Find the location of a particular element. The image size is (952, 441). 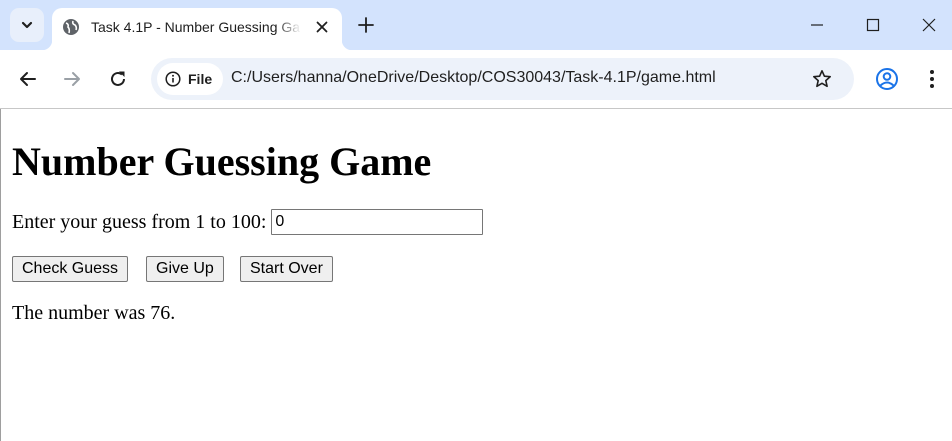

tab-title: Task 4.1P - Number Guessing Game is located at coordinates (196, 27).